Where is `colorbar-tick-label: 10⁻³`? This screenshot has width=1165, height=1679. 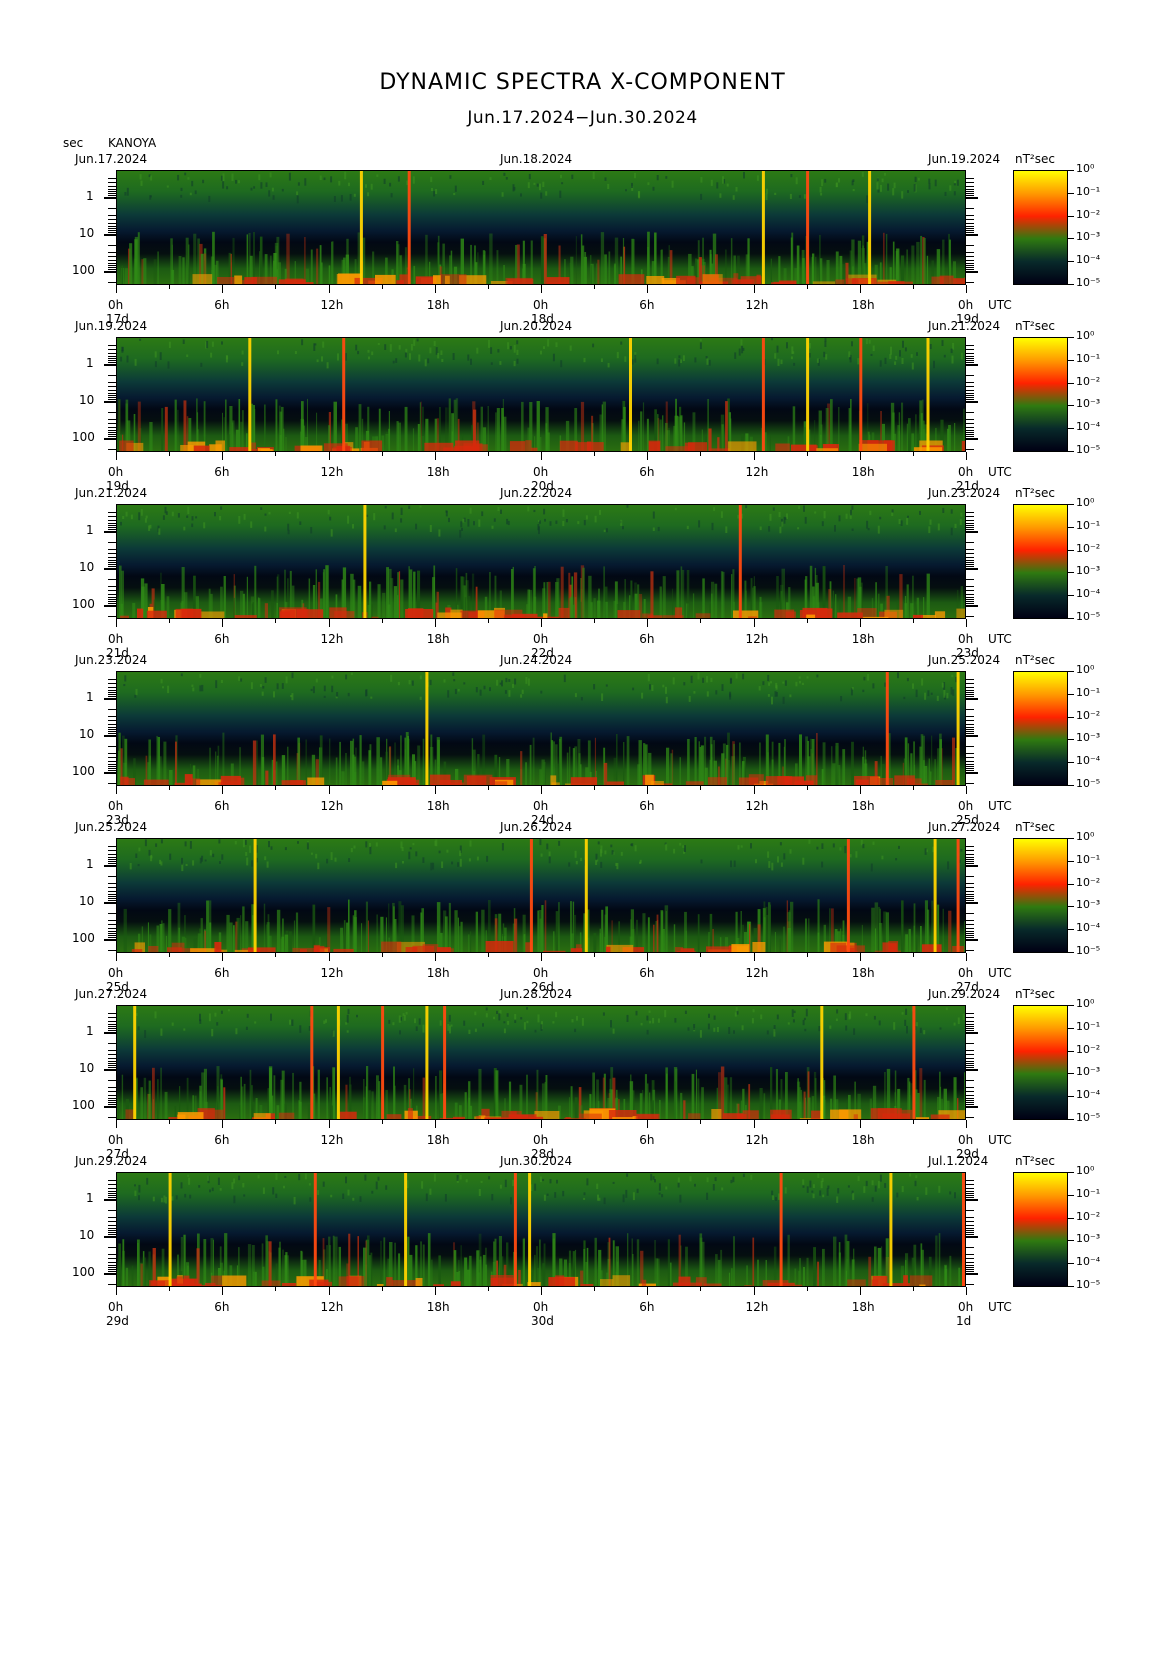 colorbar-tick-label: 10⁻³ is located at coordinates (1088, 1072).